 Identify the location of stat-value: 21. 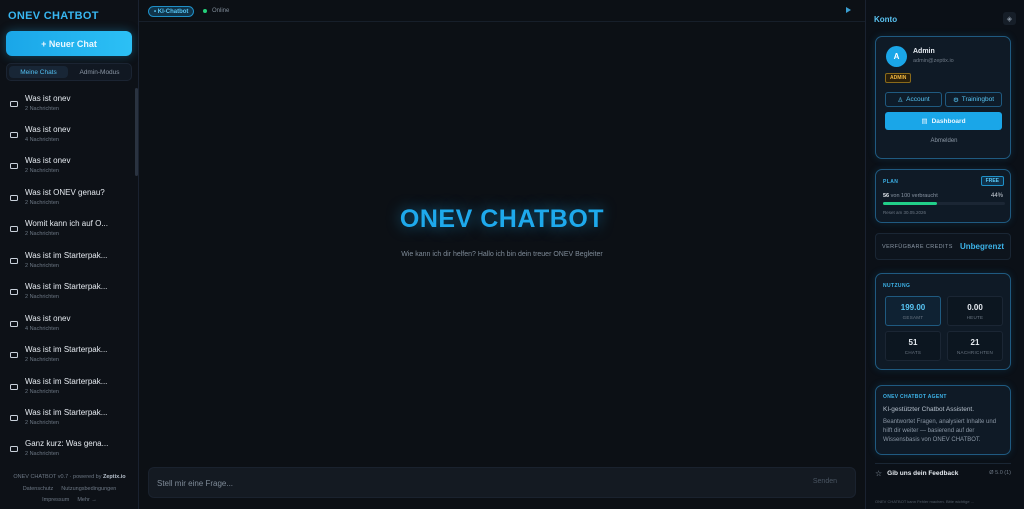
(975, 342).